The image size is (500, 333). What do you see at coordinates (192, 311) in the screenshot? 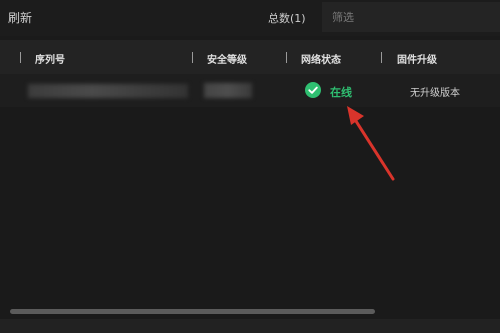
I see `scrollbar-thumb` at bounding box center [192, 311].